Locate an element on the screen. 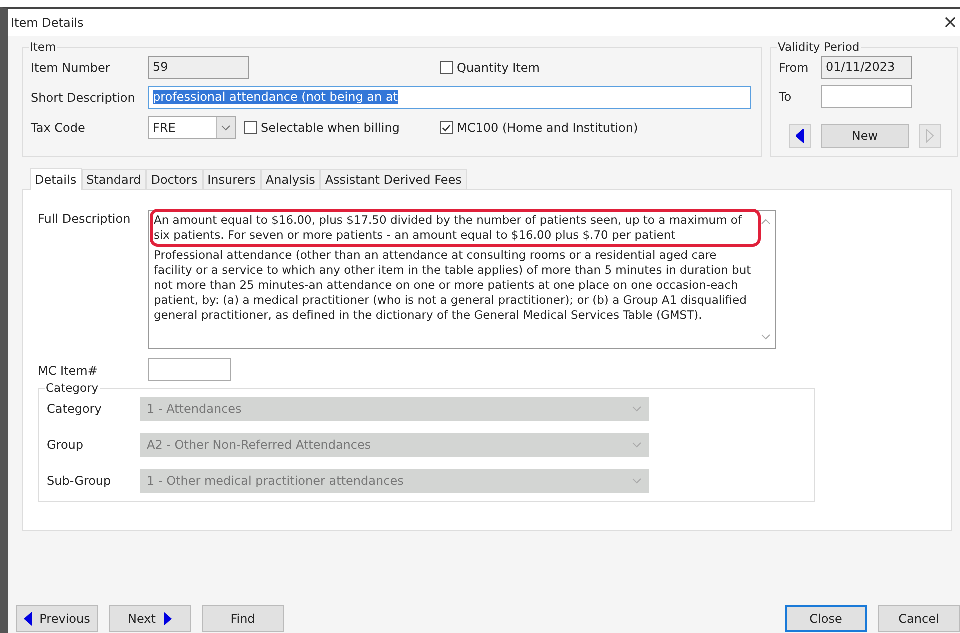  field-label: Full Description is located at coordinates (85, 218).